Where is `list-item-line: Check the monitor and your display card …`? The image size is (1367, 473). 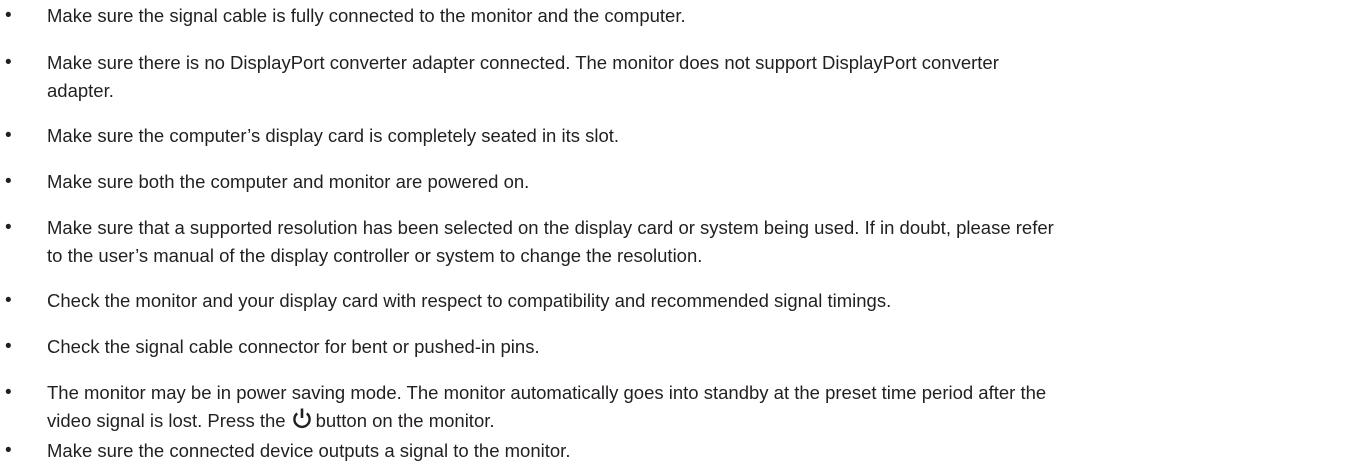 list-item-line: Check the monitor and your display card … is located at coordinates (469, 300).